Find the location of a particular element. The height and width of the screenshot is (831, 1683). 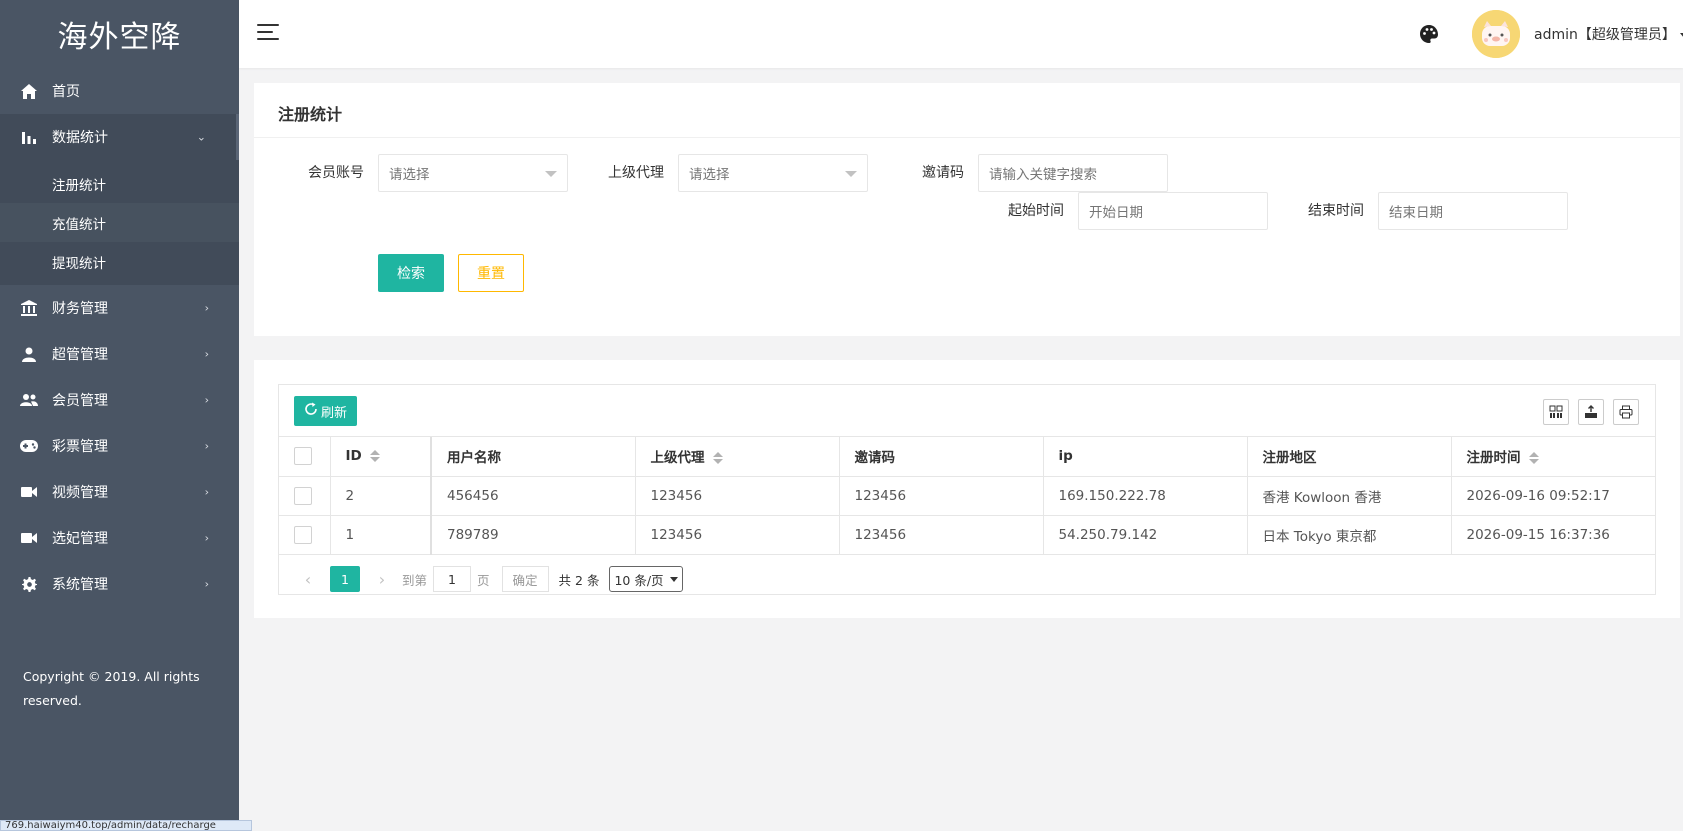

sidebar-item-finance: 财务管理 › is located at coordinates (119, 308).